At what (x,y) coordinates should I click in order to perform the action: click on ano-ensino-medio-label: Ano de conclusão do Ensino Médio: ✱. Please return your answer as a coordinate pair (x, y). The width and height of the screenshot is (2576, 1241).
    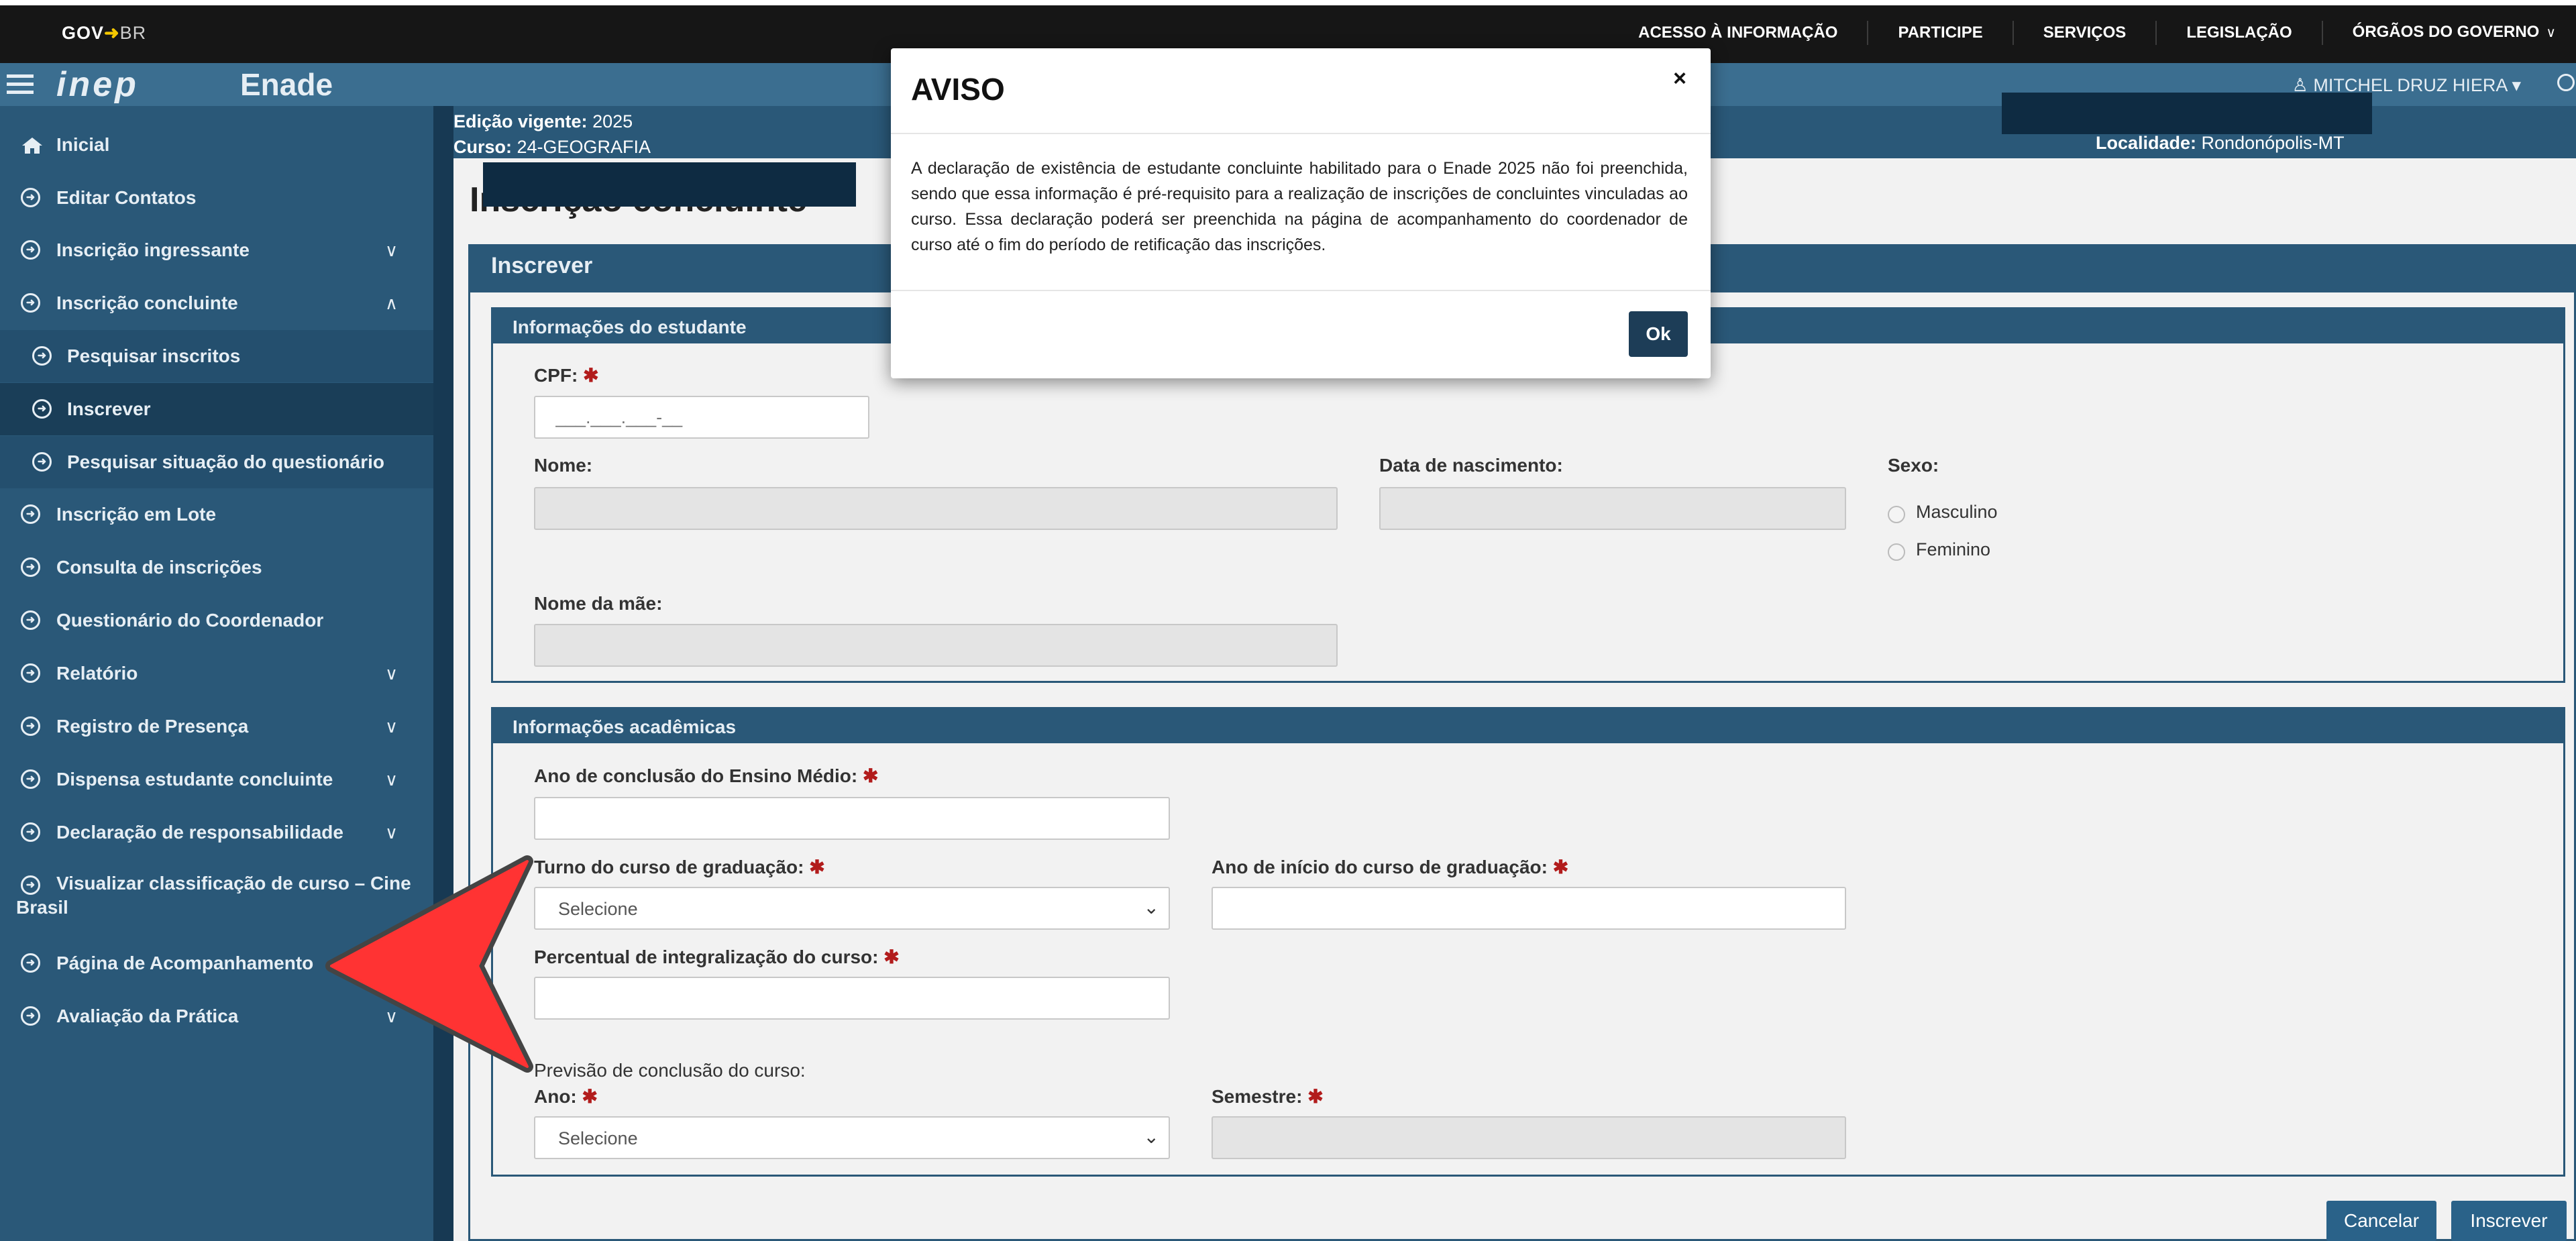
    Looking at the image, I should click on (706, 775).